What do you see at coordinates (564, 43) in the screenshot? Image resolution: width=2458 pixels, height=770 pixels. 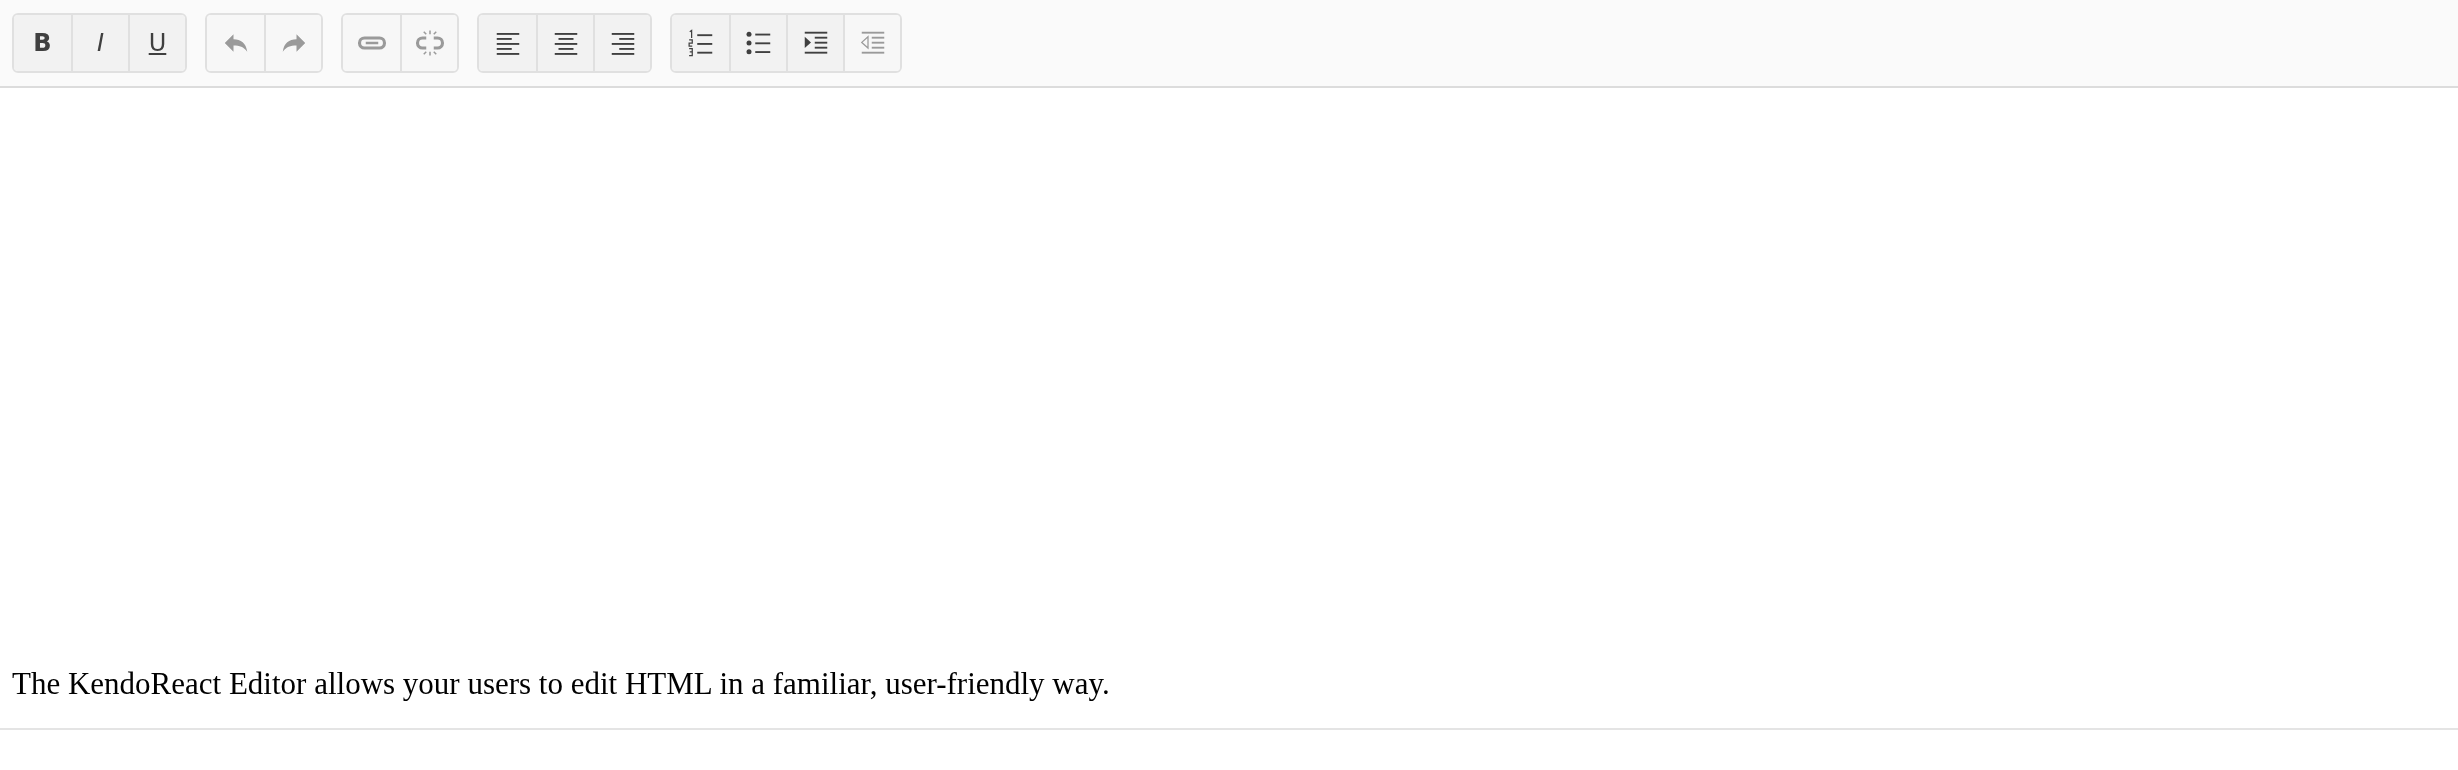 I see `align-center-button` at bounding box center [564, 43].